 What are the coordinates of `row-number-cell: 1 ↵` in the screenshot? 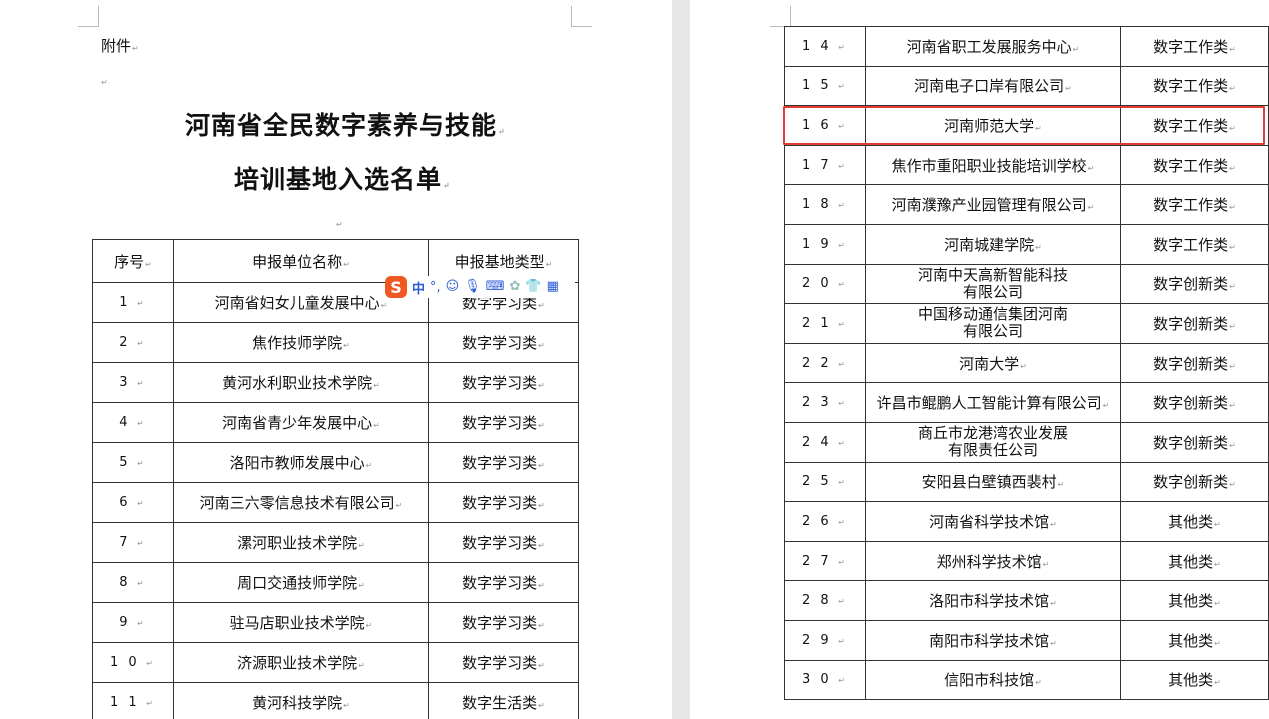 It's located at (133, 302).